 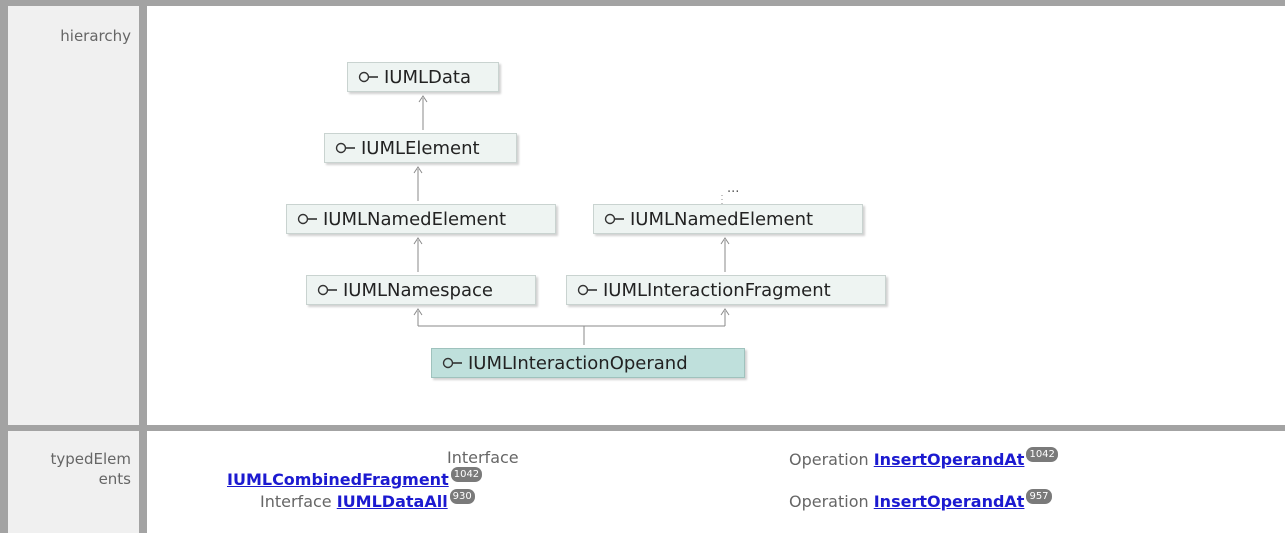 What do you see at coordinates (73, 215) in the screenshot?
I see `hierarchy-label-cell: hierarchy` at bounding box center [73, 215].